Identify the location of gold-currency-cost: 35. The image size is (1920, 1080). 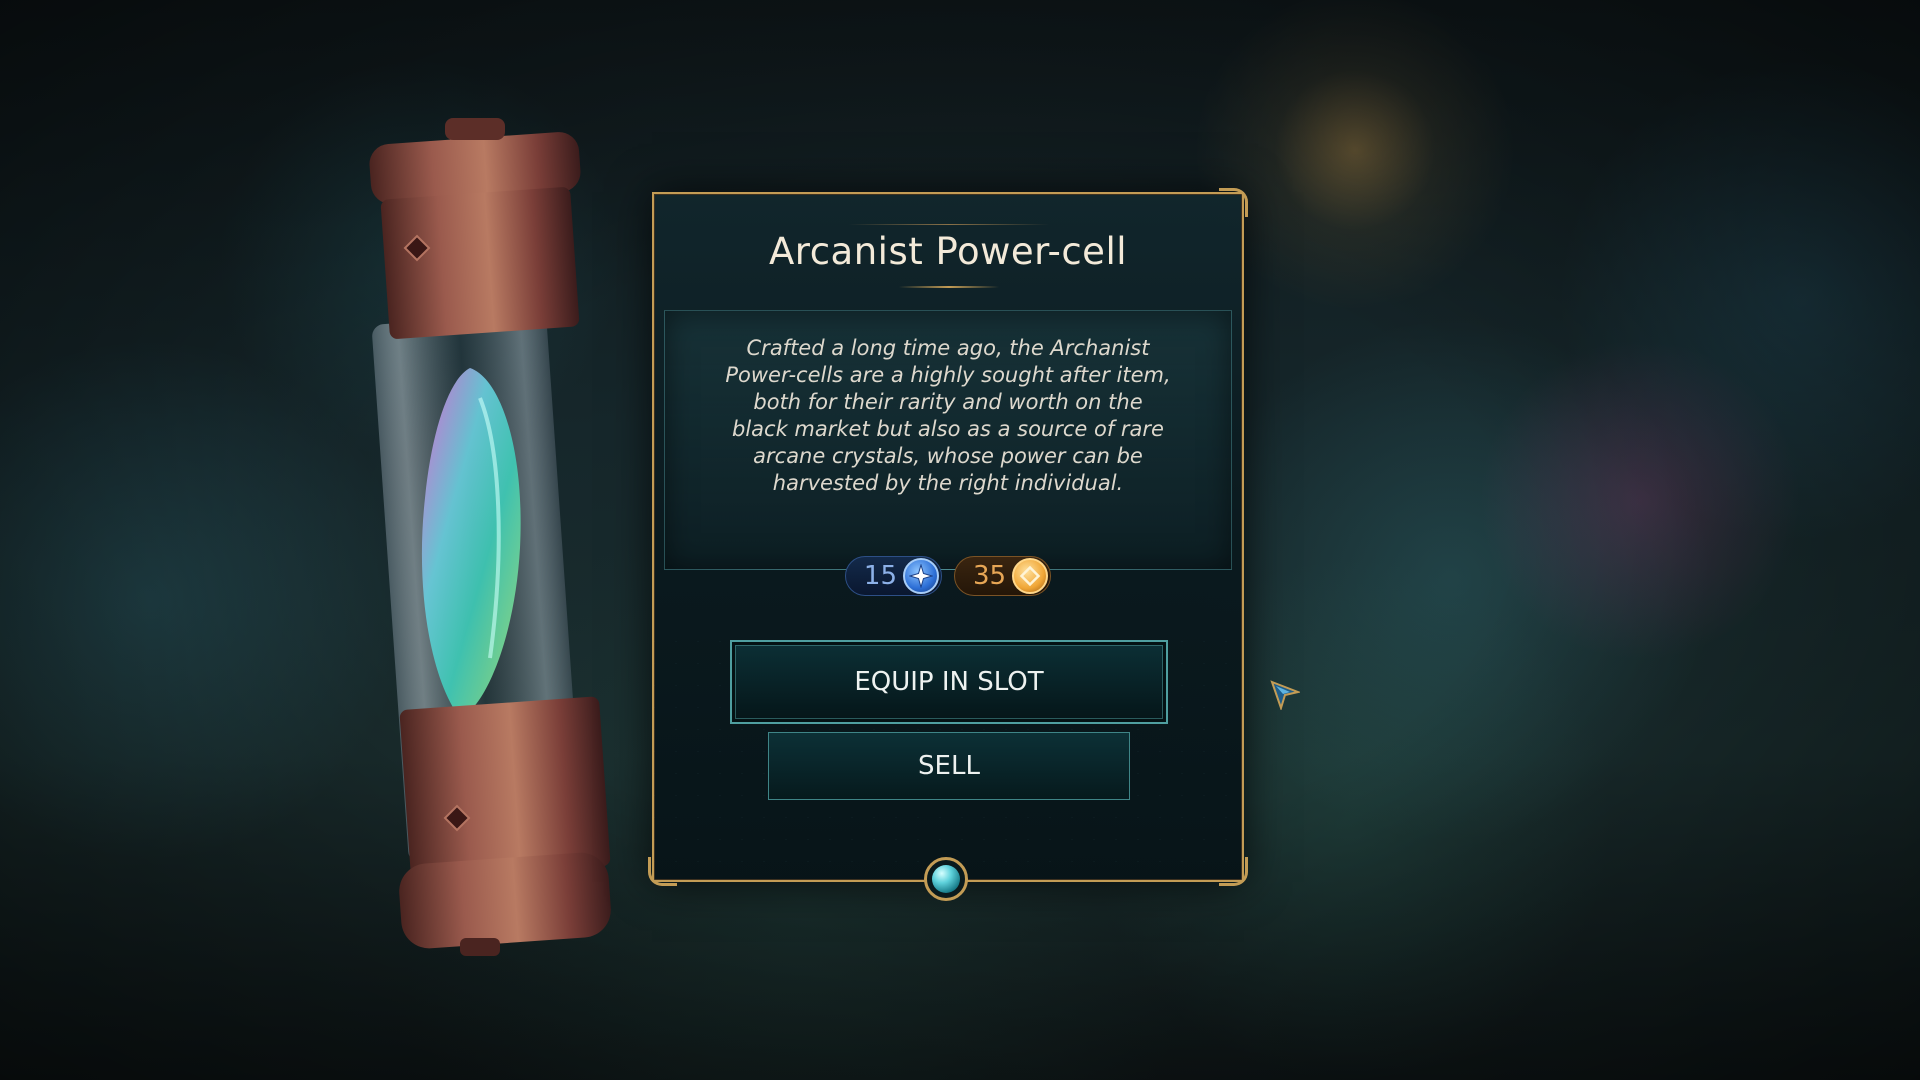
(1003, 576).